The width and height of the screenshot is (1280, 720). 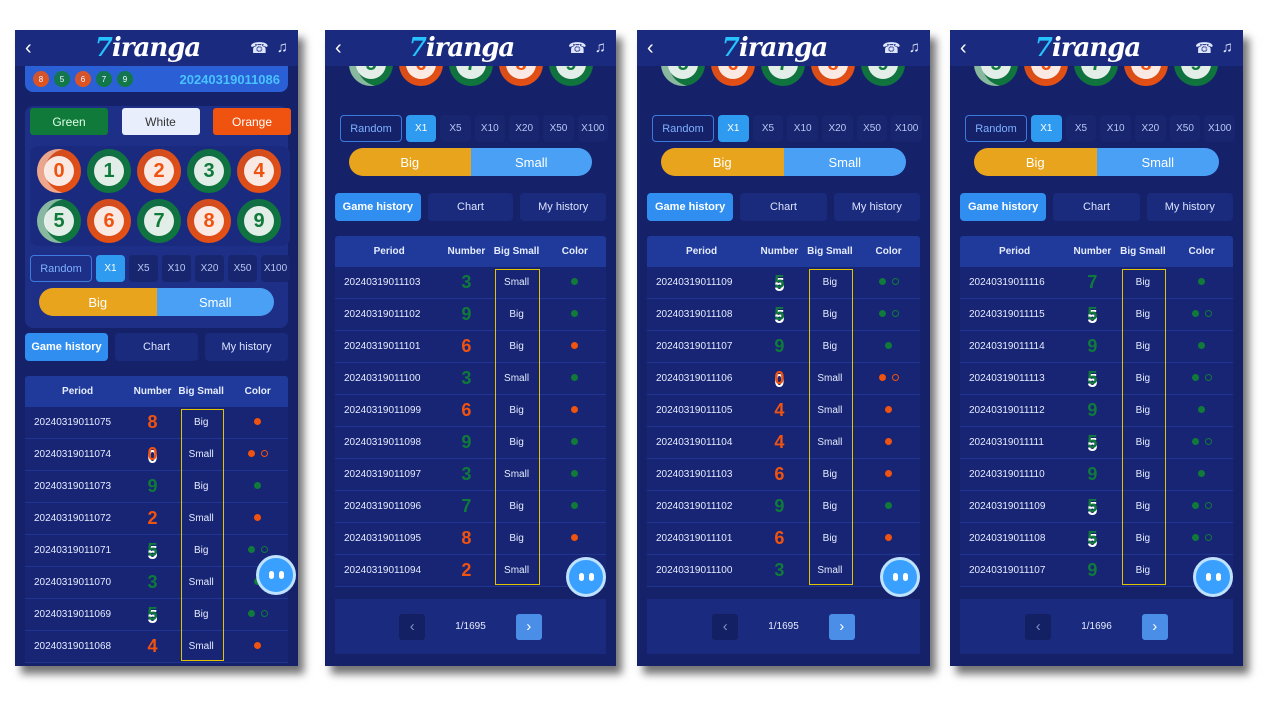 What do you see at coordinates (109, 221) in the screenshot?
I see `number-ball-6: 6` at bounding box center [109, 221].